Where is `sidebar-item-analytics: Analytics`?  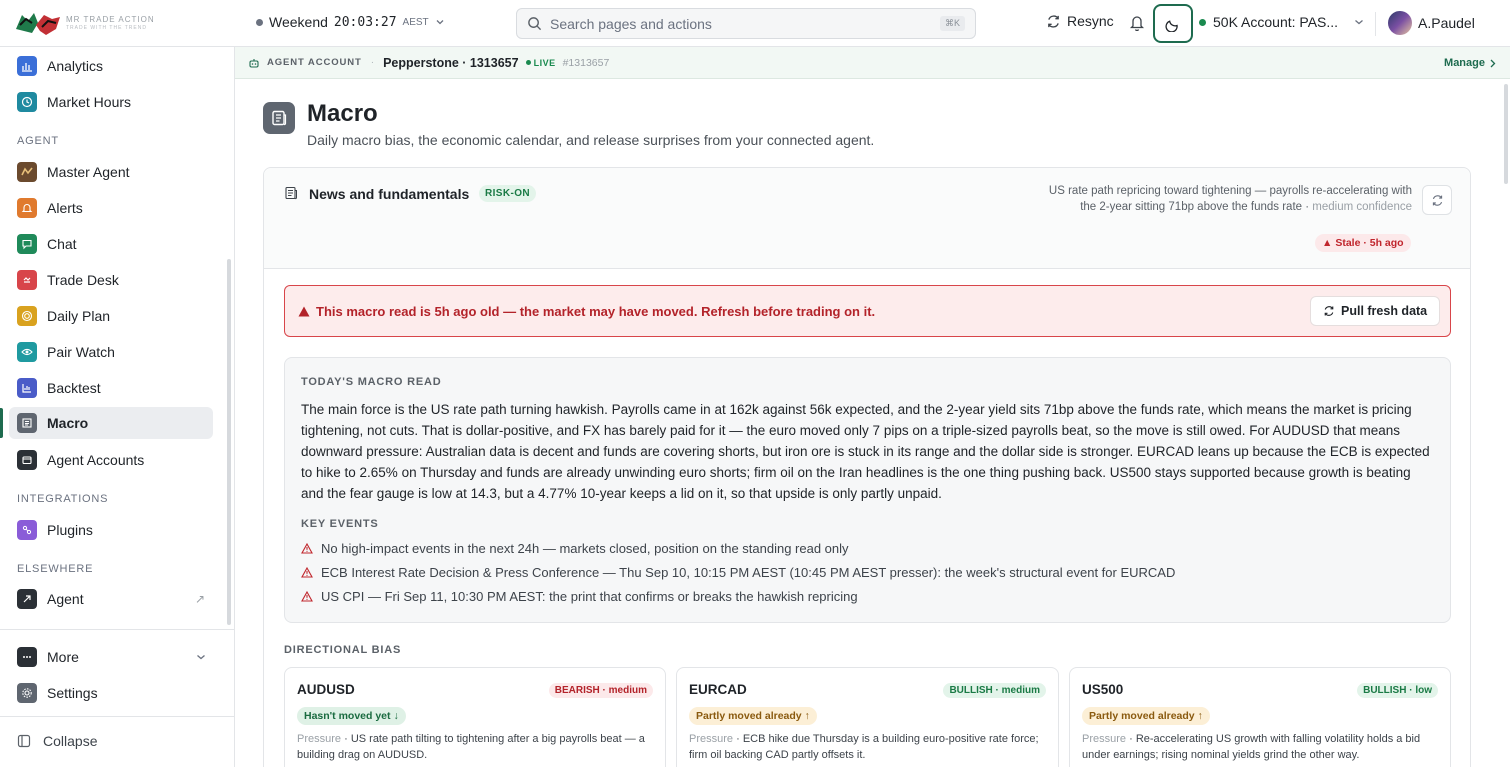 sidebar-item-analytics: Analytics is located at coordinates (111, 66).